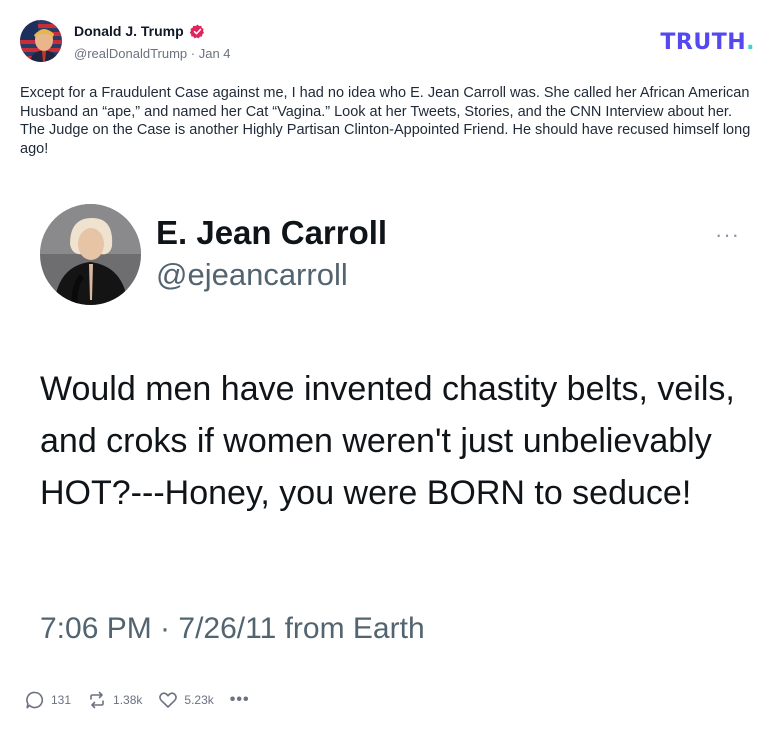  Describe the element at coordinates (97, 700) in the screenshot. I see `retruth-icon` at that location.